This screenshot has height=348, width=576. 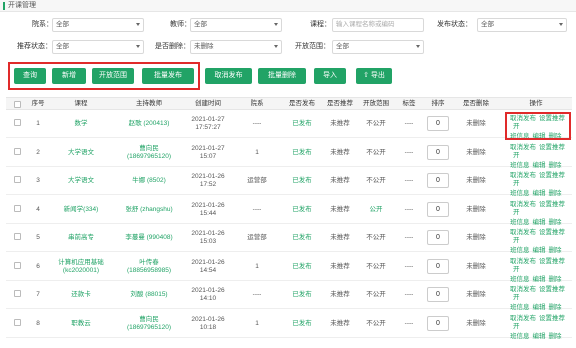 What do you see at coordinates (555, 336) in the screenshot?
I see `delete-link: 删除` at bounding box center [555, 336].